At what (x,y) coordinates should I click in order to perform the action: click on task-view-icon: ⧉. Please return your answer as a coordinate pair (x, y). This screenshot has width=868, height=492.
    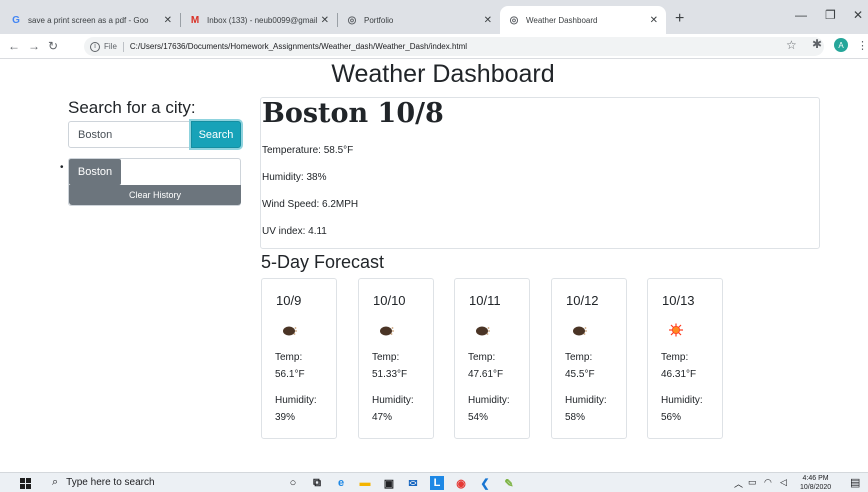
    Looking at the image, I should click on (317, 483).